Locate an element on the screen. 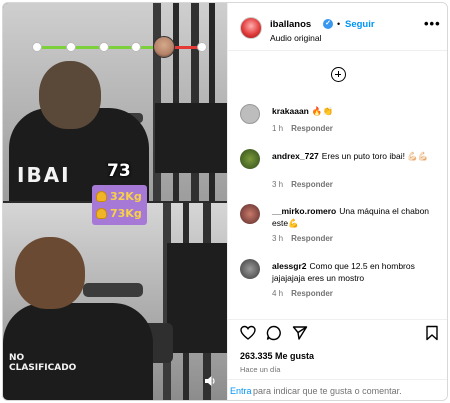 The width and height of the screenshot is (450, 403). comment-username: alessgr2 is located at coordinates (289, 266).